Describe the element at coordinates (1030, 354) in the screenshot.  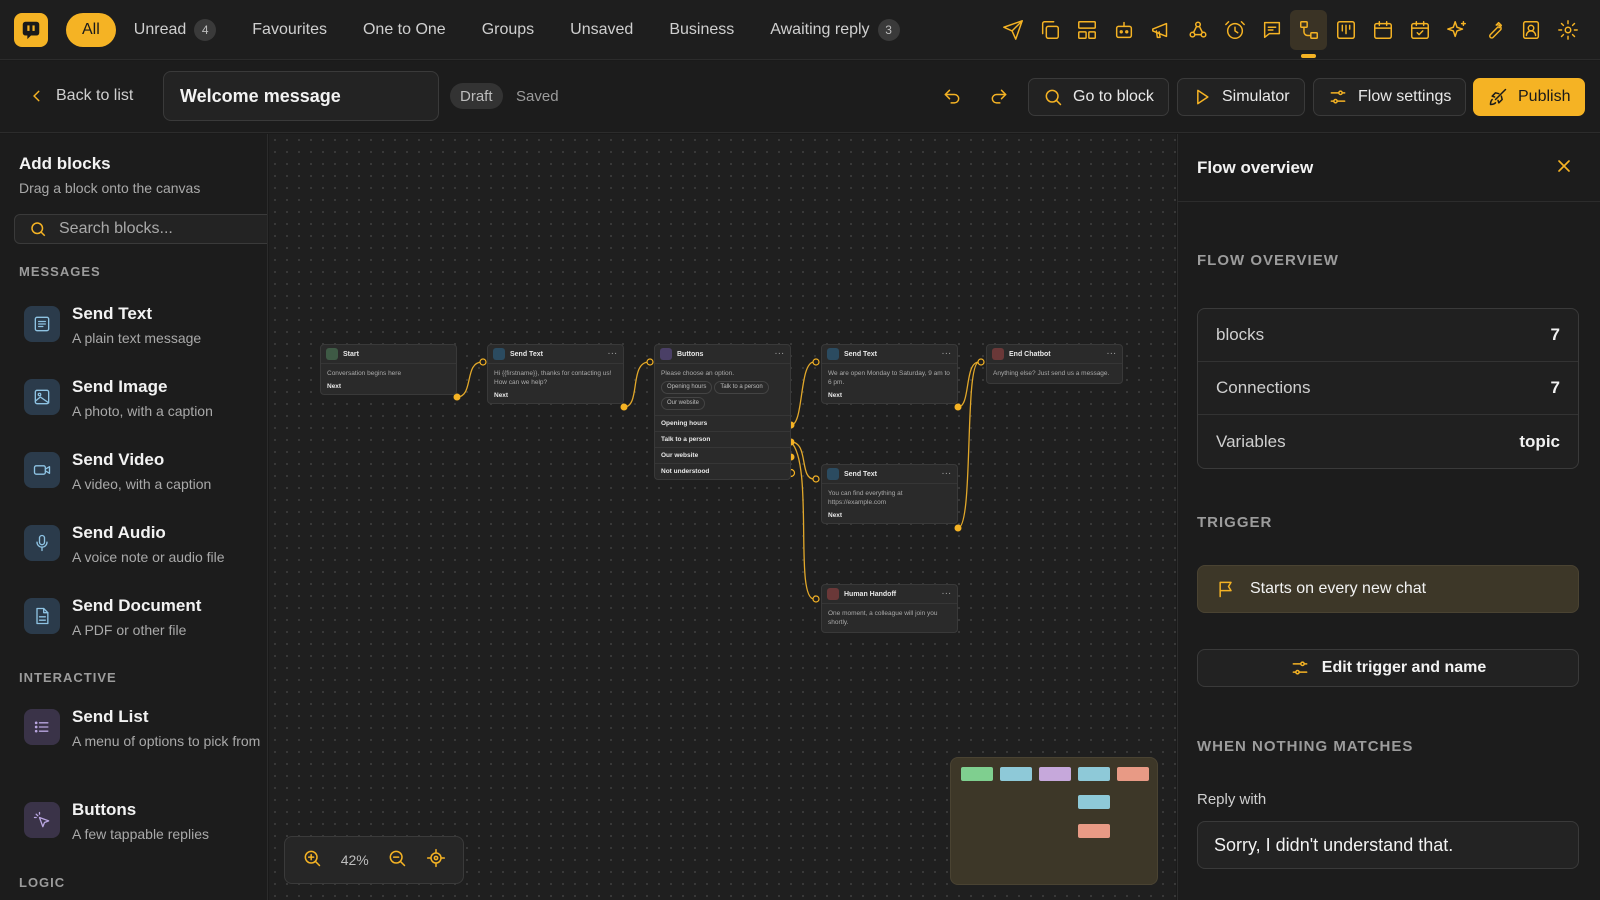
I see `node-title: End Chatbot` at that location.